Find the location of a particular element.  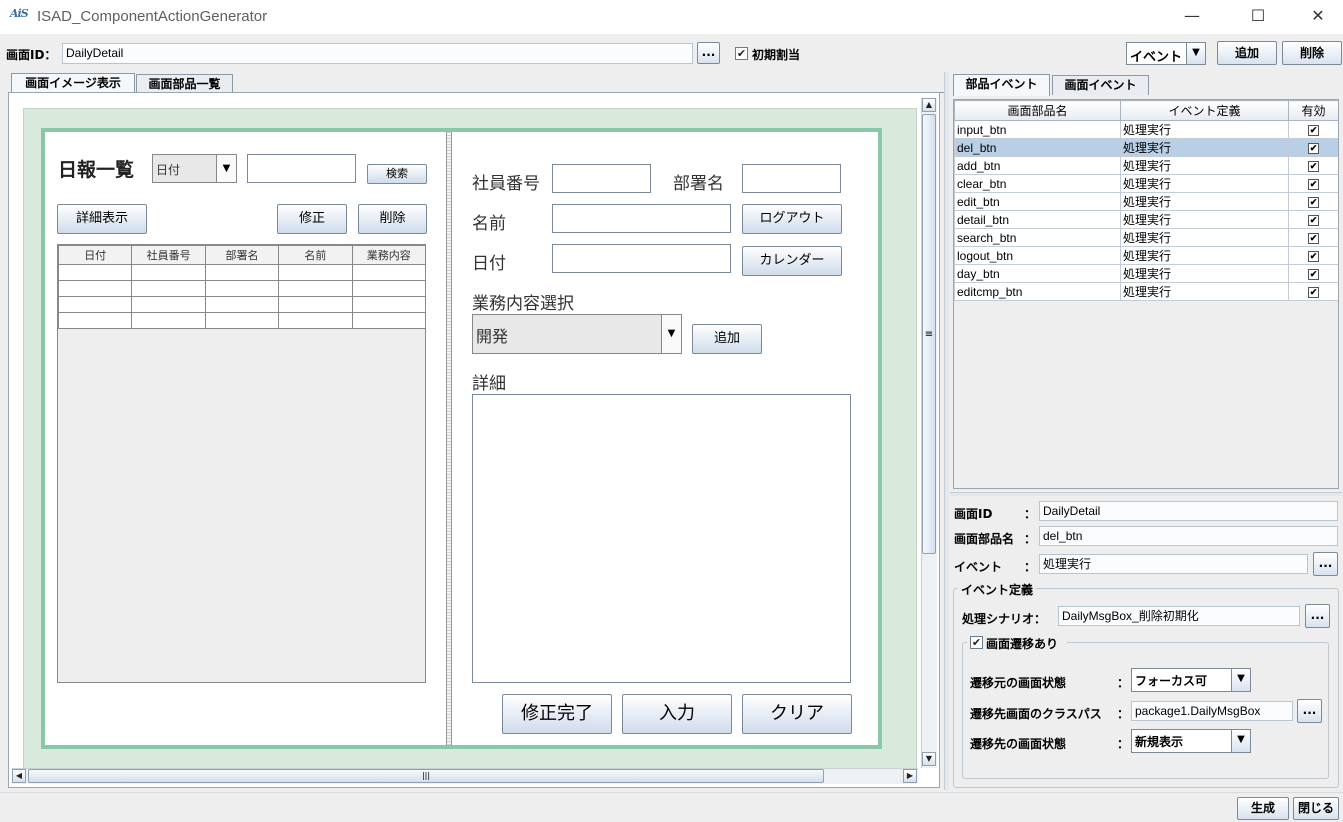

logout-button: ログアウト is located at coordinates (792, 219).